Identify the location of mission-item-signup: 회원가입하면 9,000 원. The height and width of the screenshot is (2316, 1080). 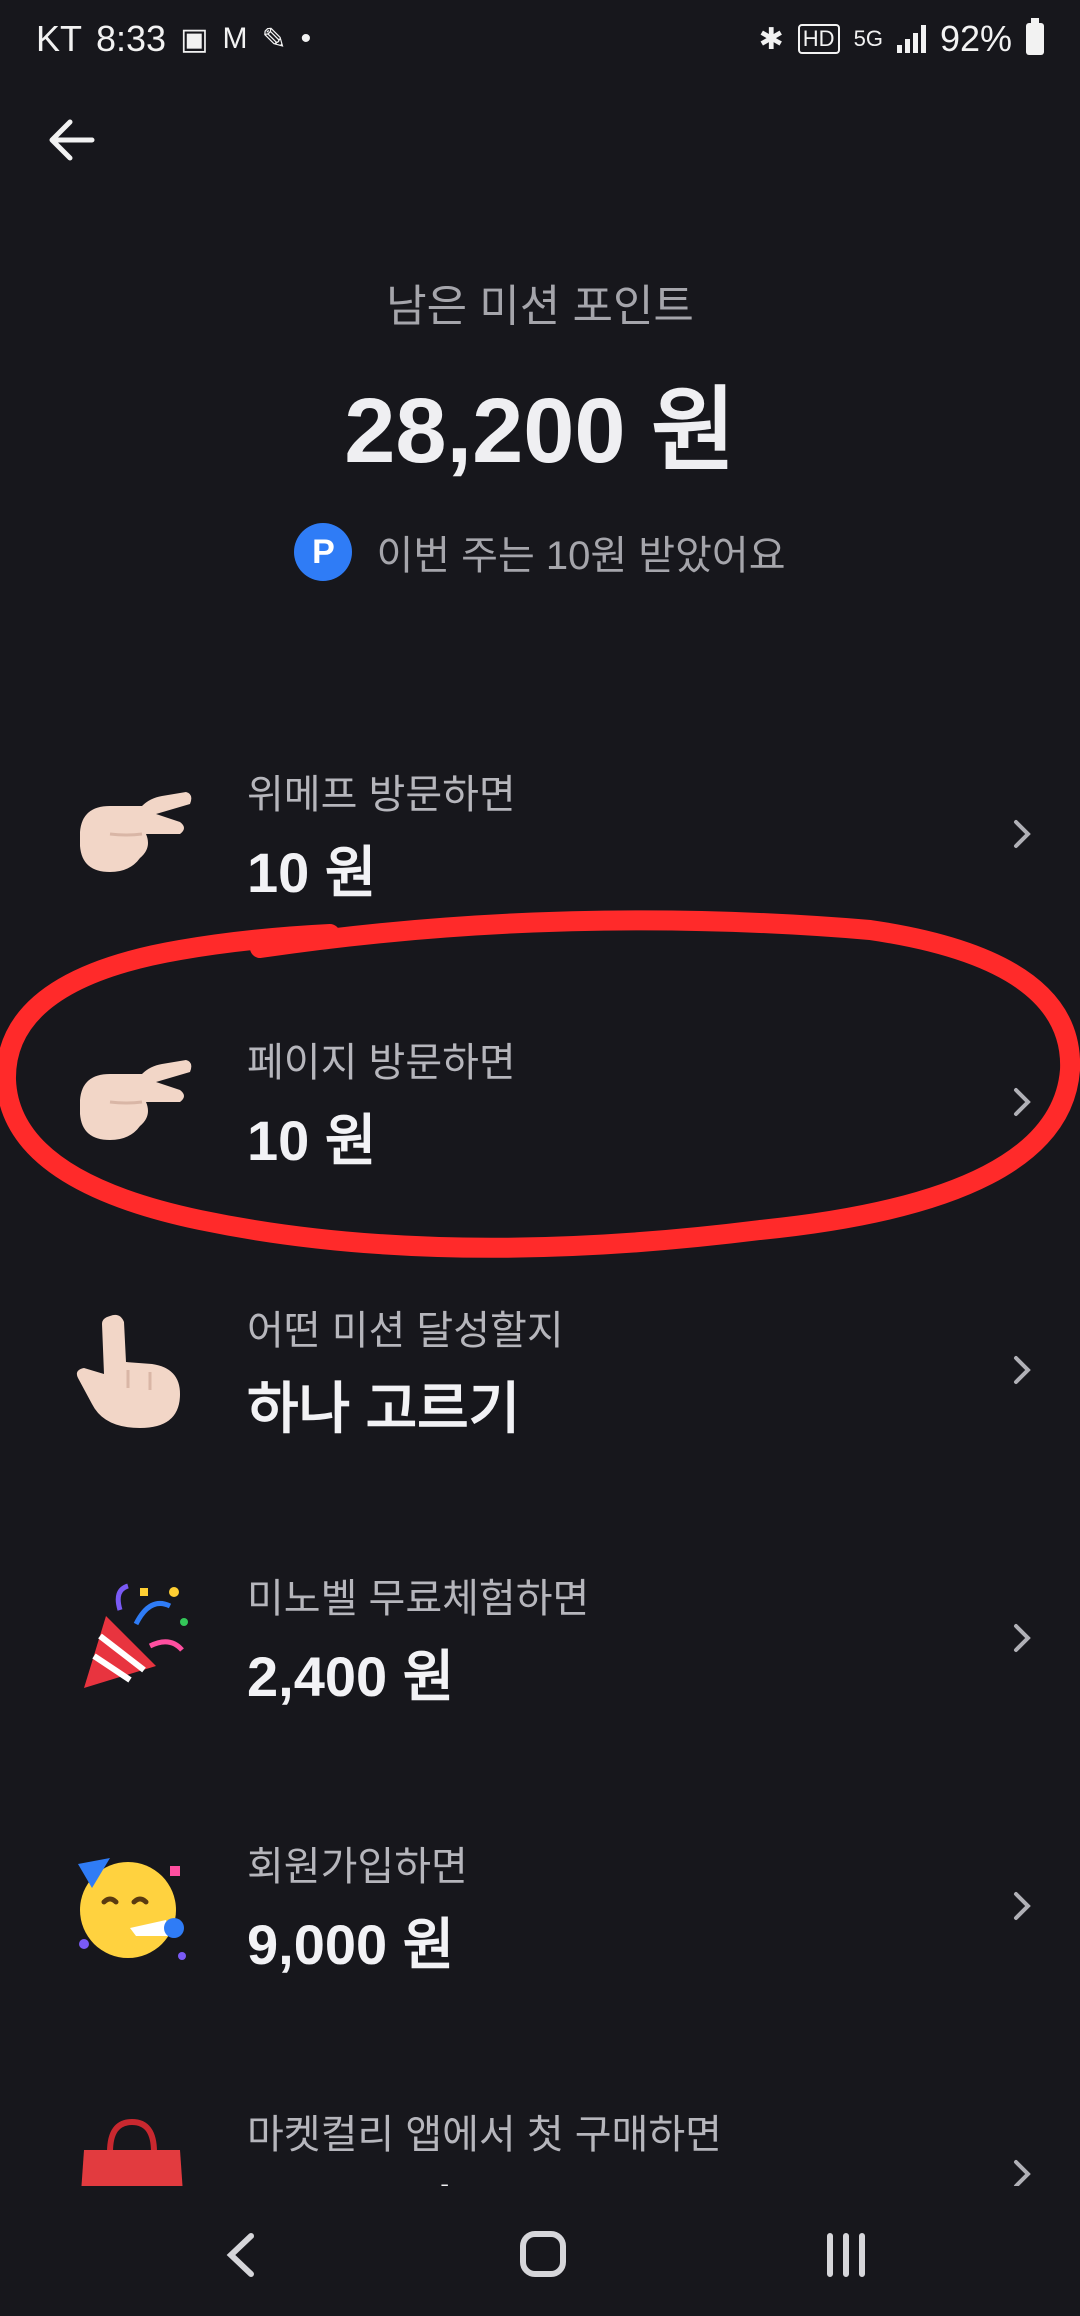
(540, 1906).